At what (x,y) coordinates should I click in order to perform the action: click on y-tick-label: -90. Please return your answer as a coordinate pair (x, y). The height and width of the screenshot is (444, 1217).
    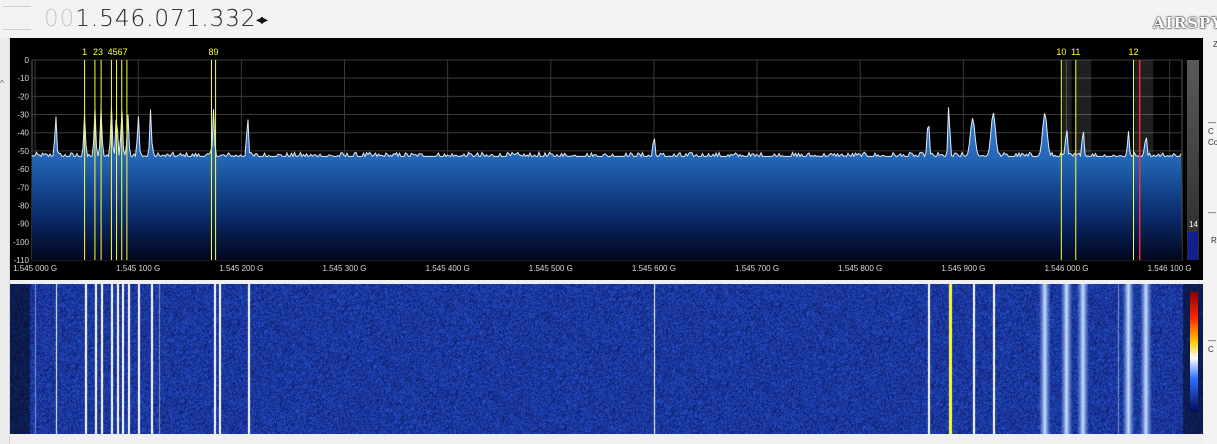
    Looking at the image, I should click on (23, 224).